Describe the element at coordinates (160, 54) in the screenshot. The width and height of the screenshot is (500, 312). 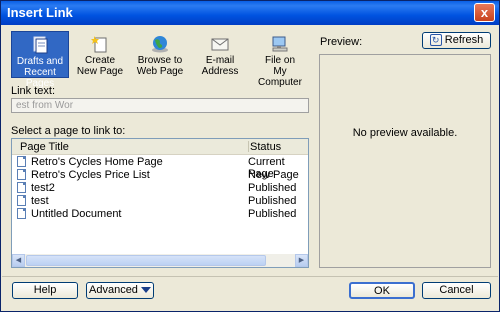
I see `tab-browse-web-page: Browse to Web Page` at that location.